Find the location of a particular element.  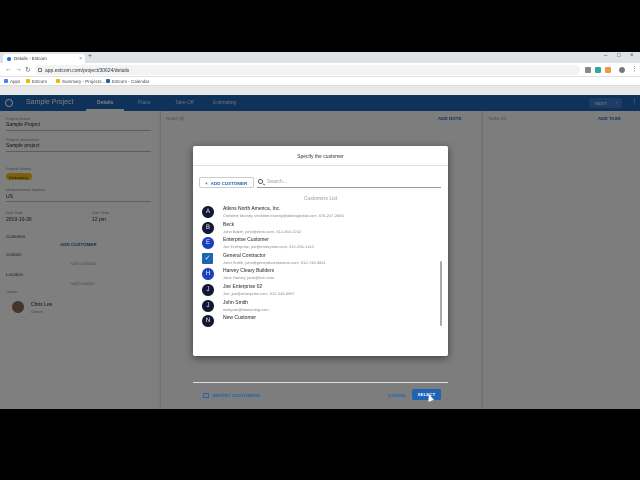

import-icon is located at coordinates (206, 395).